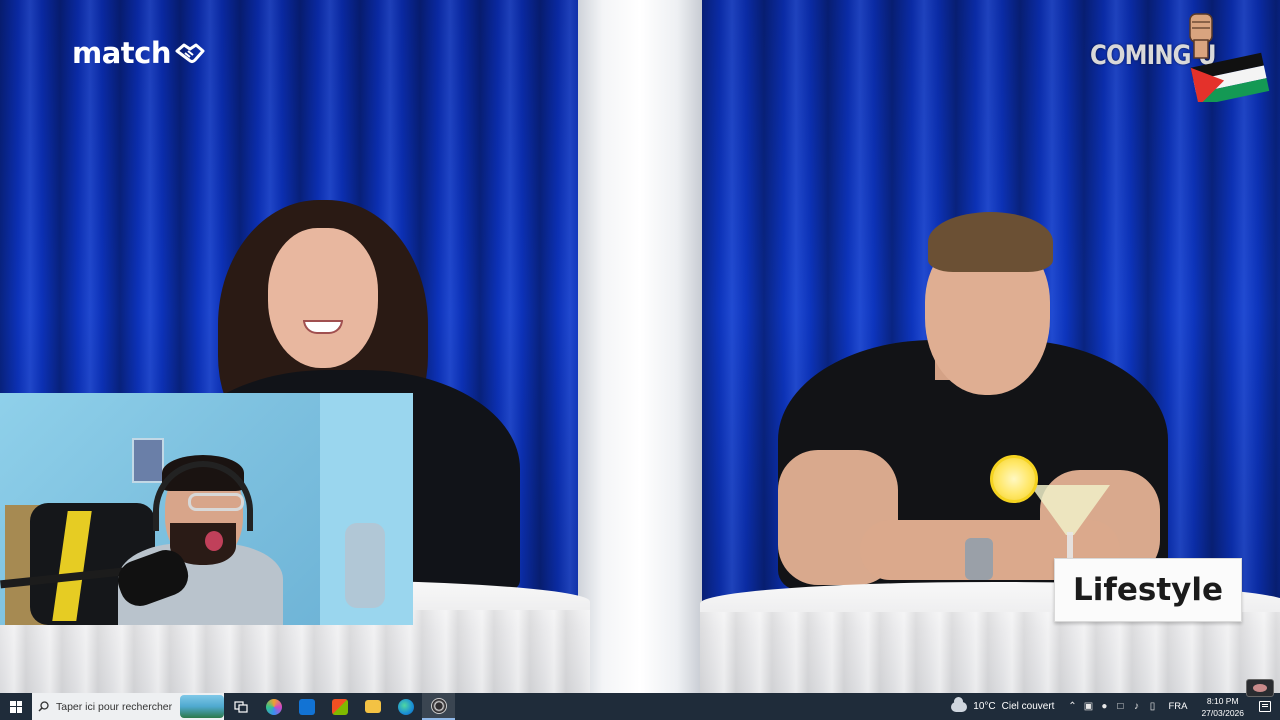 This screenshot has height=720, width=1280. Describe the element at coordinates (1014, 479) in the screenshot. I see `lemon-slice` at that location.